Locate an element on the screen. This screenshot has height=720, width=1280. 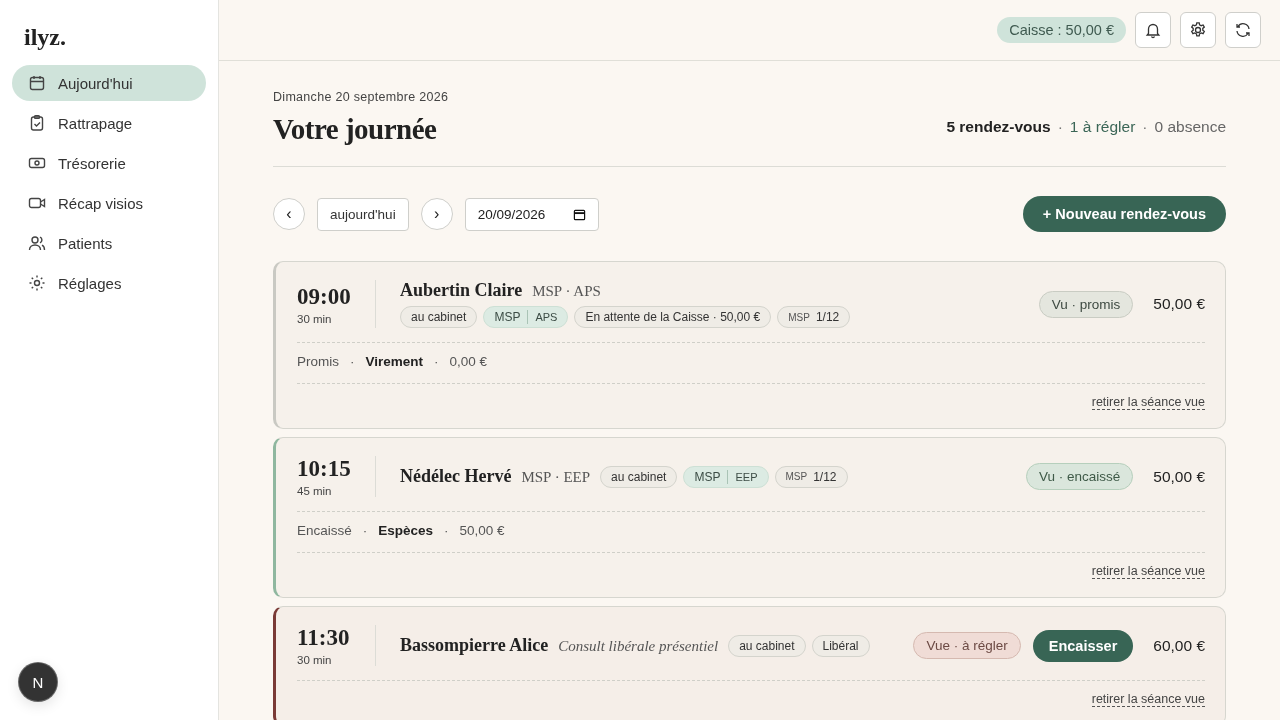
program-code: EEP is located at coordinates (746, 476).